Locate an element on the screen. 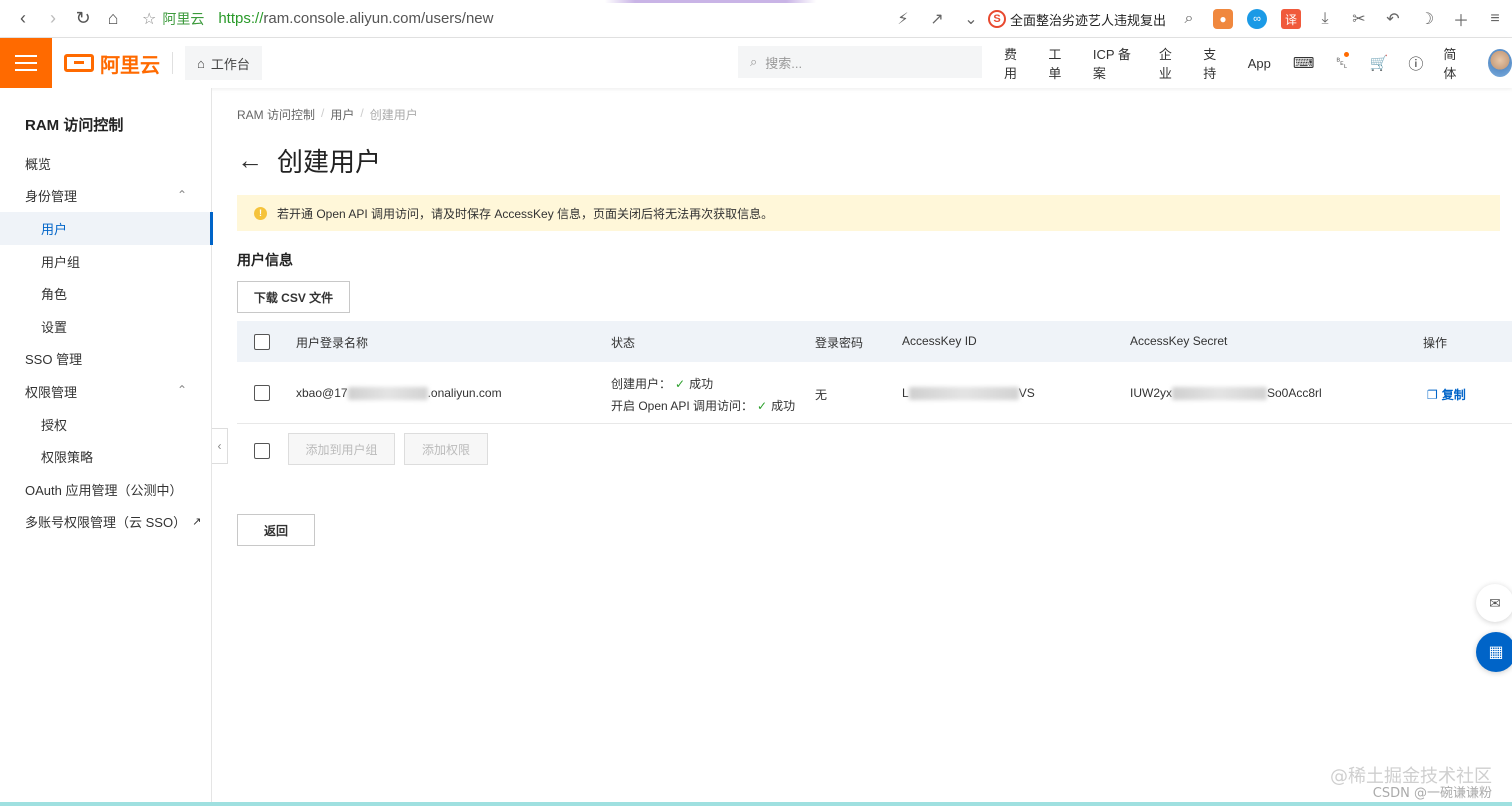 The height and width of the screenshot is (806, 1512). header-link-enterprise: 企业 is located at coordinates (1170, 63).